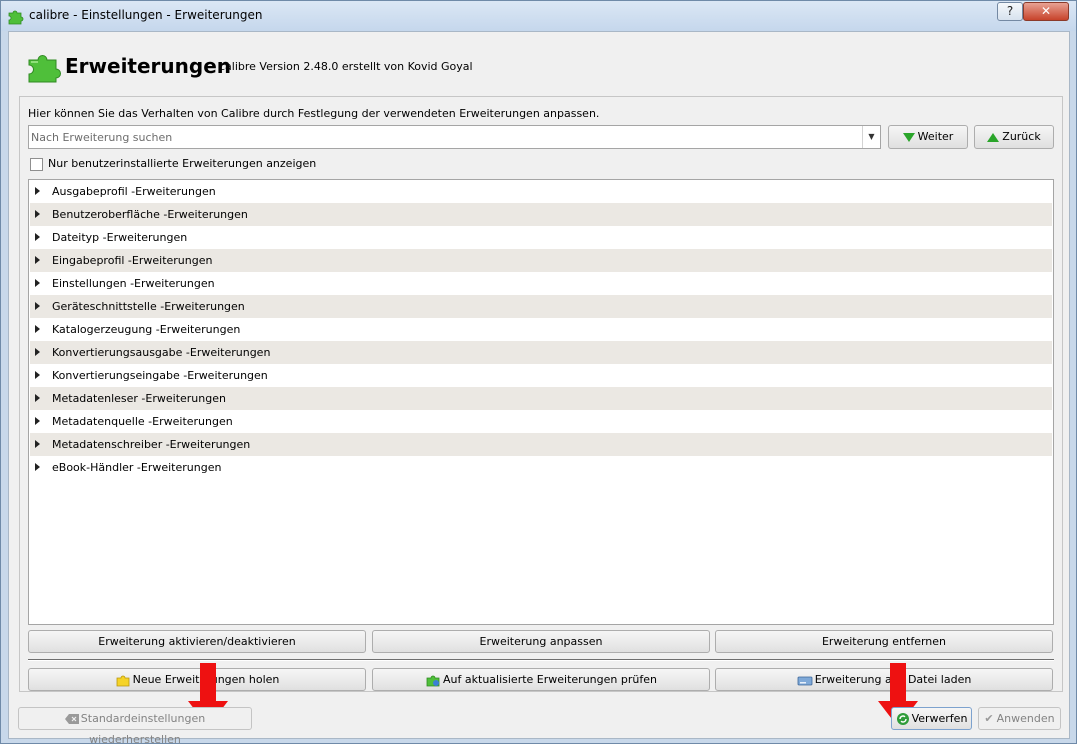 The image size is (1077, 744). Describe the element at coordinates (148, 66) in the screenshot. I see `page-title: Erweiterungen` at that location.